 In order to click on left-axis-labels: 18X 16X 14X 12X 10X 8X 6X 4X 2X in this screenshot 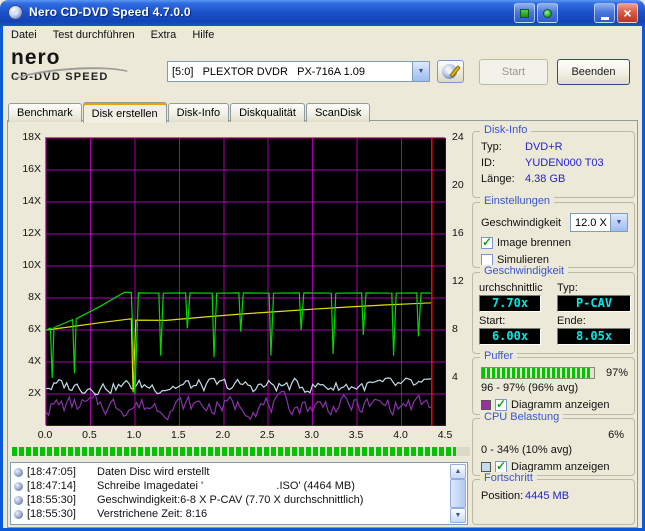, I will do `click(27, 278)`.